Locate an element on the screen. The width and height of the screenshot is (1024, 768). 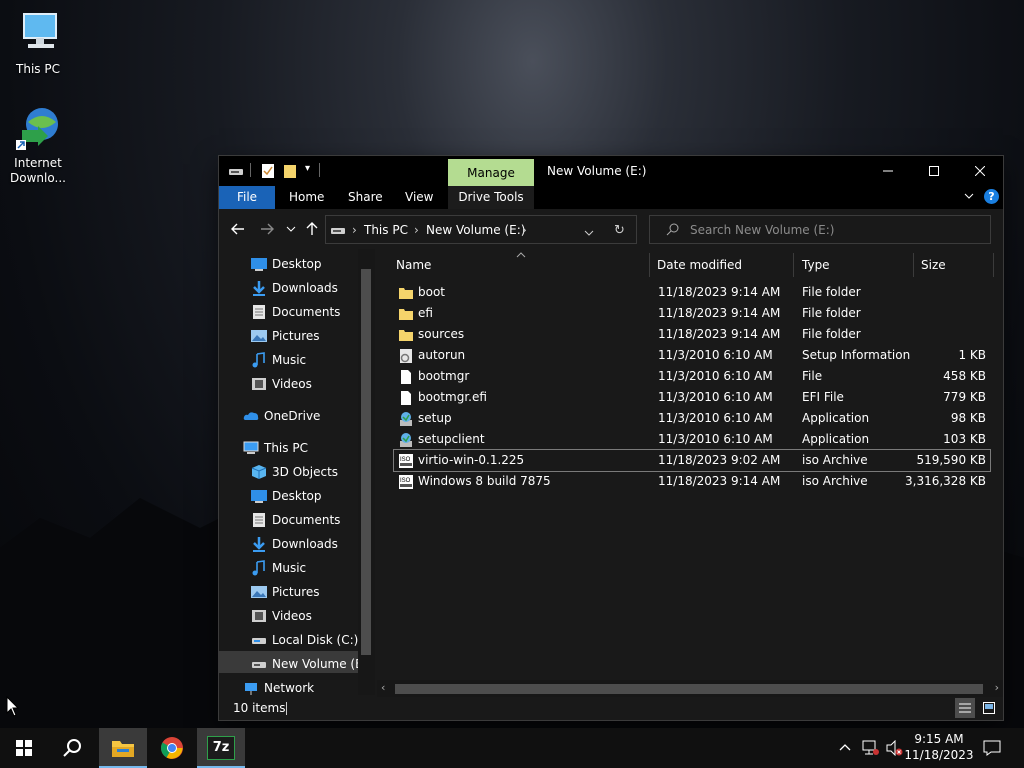
status-bar: 10 items is located at coordinates (611, 708).